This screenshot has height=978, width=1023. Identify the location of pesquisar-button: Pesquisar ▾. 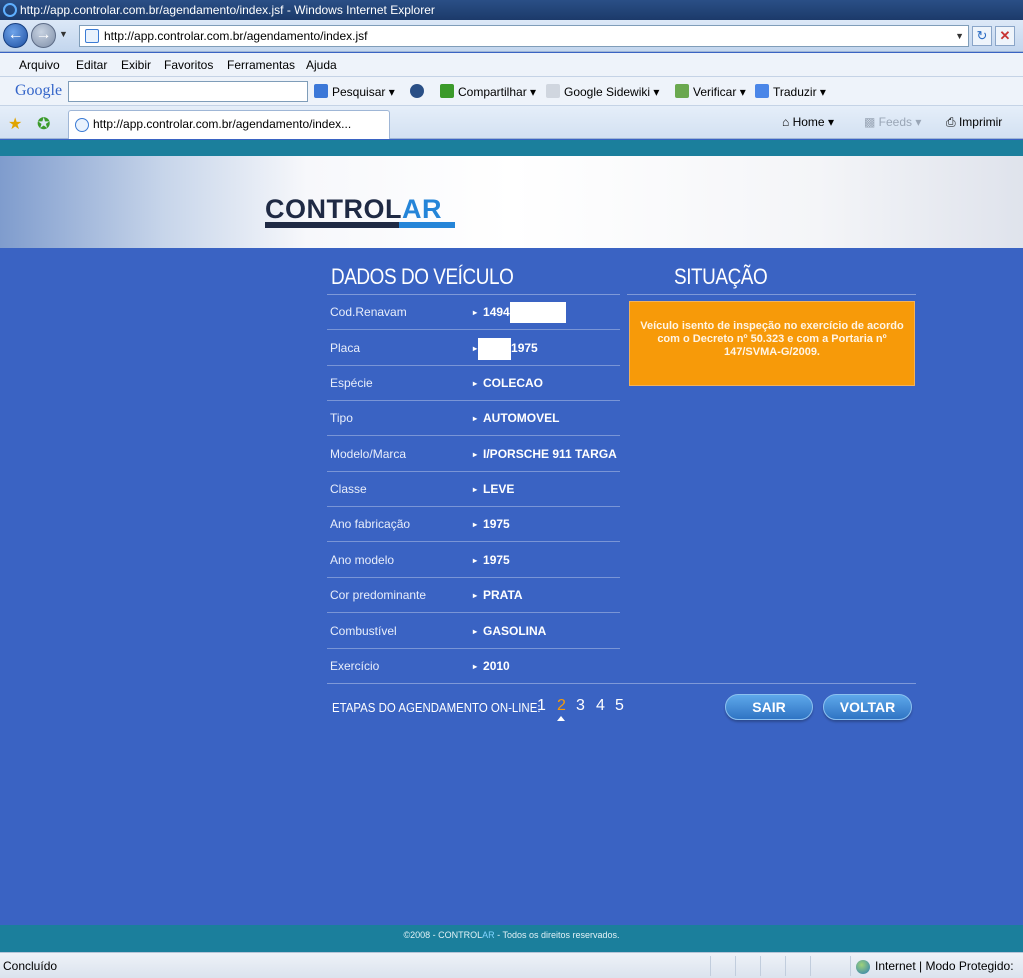
(354, 91).